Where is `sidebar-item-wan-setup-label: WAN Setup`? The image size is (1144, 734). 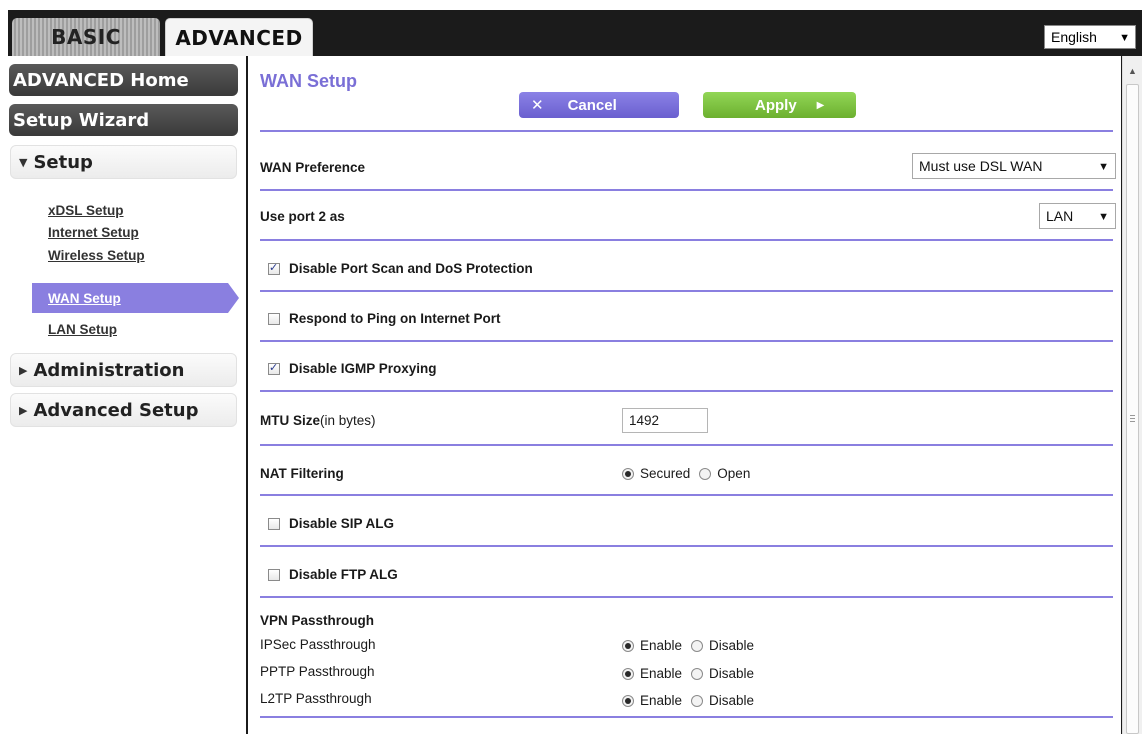 sidebar-item-wan-setup-label: WAN Setup is located at coordinates (84, 298).